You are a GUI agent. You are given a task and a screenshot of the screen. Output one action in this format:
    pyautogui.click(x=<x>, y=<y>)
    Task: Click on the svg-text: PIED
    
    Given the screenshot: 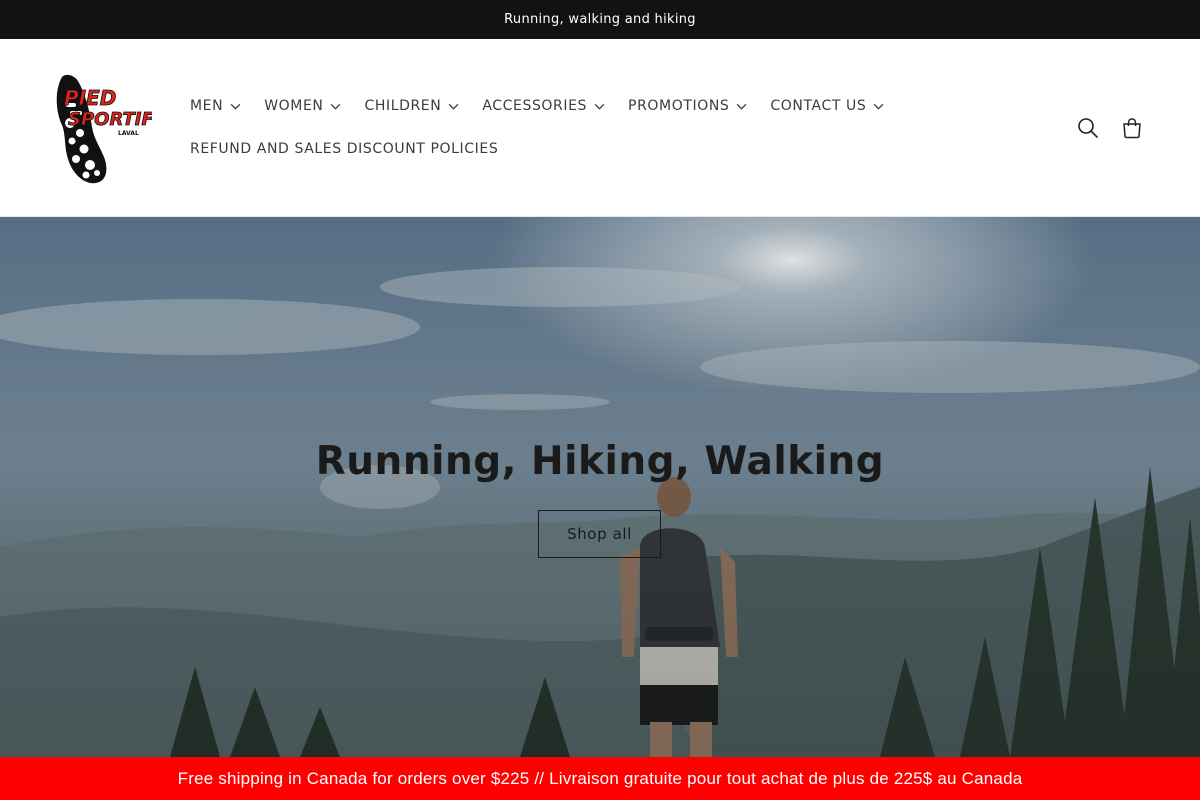 What is the action you would take?
    pyautogui.click(x=90, y=98)
    